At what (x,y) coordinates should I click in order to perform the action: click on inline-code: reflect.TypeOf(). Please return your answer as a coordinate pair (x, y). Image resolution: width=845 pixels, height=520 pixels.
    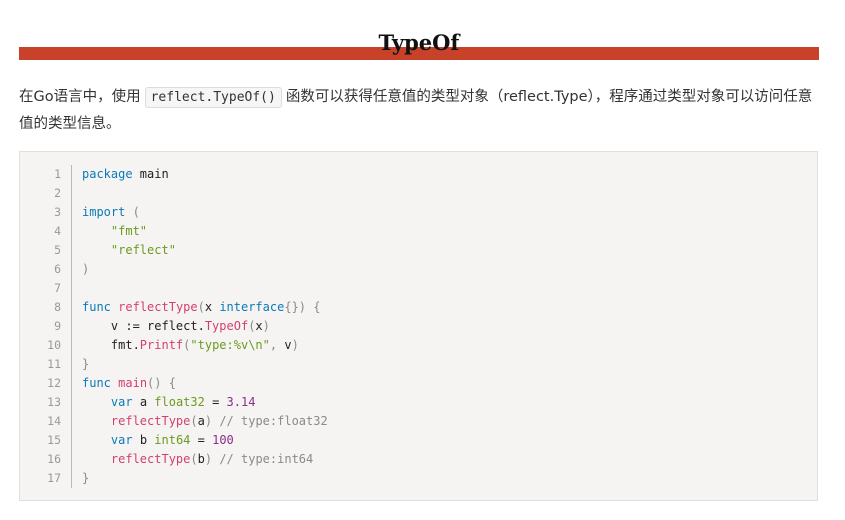
    Looking at the image, I should click on (213, 97).